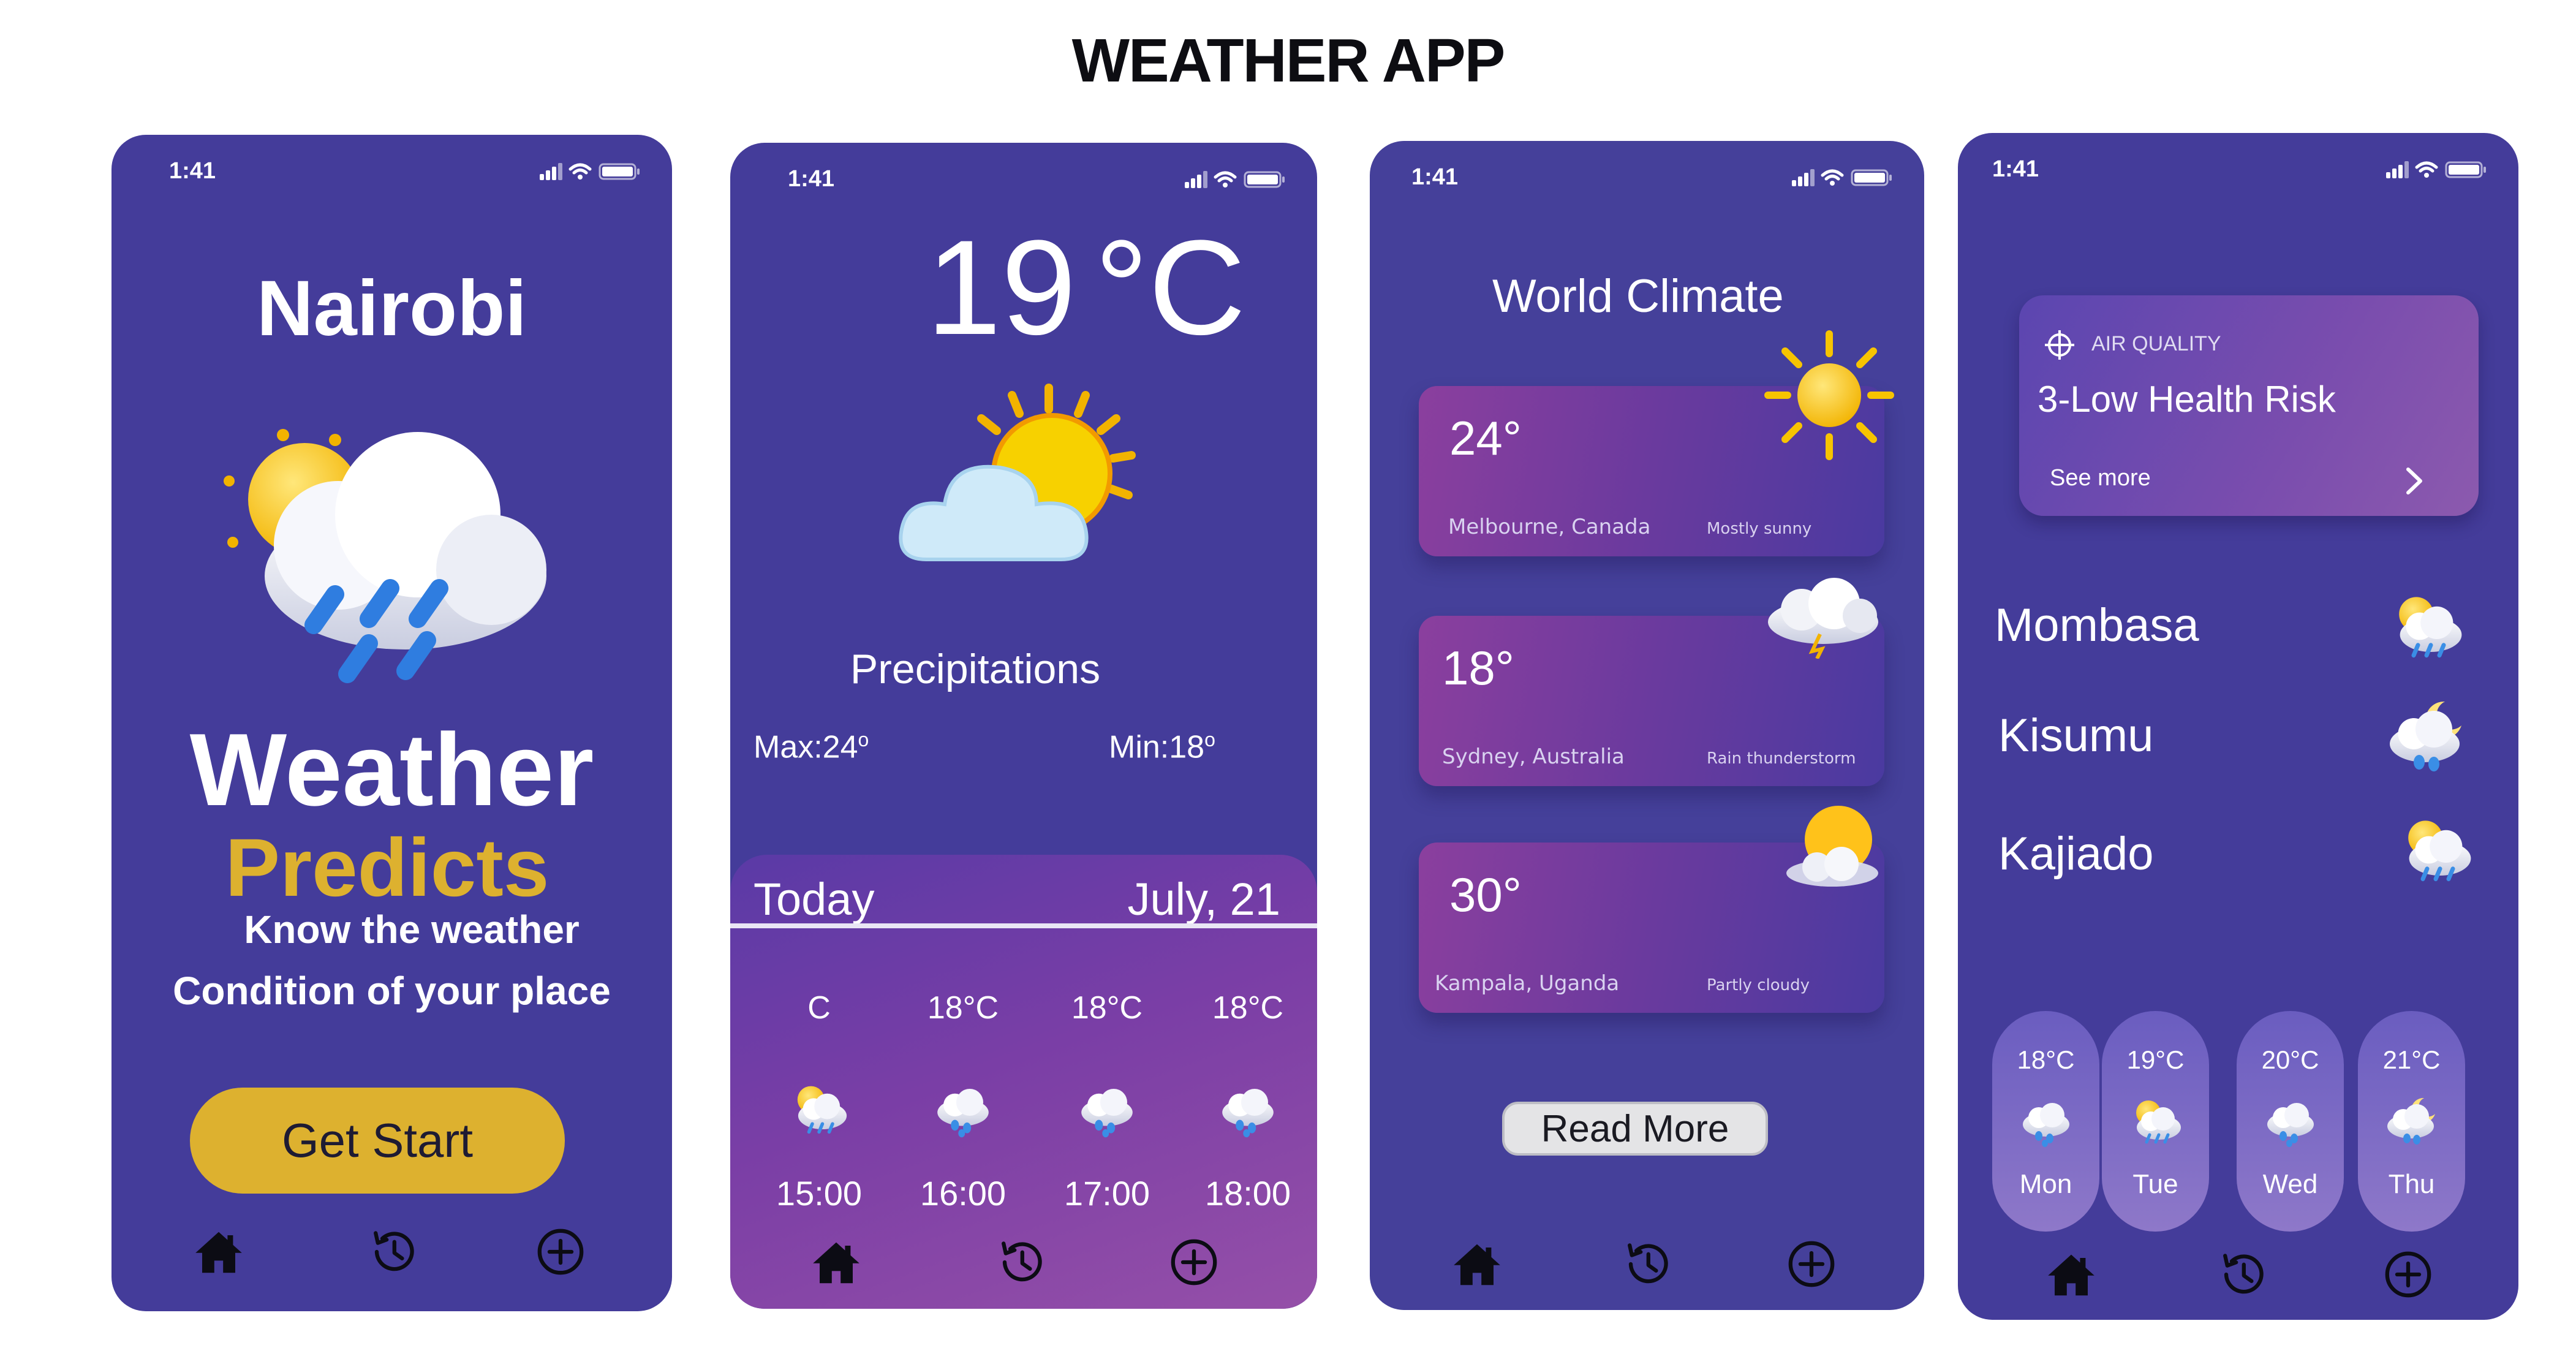  What do you see at coordinates (391, 769) in the screenshot?
I see `headline-weather: Weather` at bounding box center [391, 769].